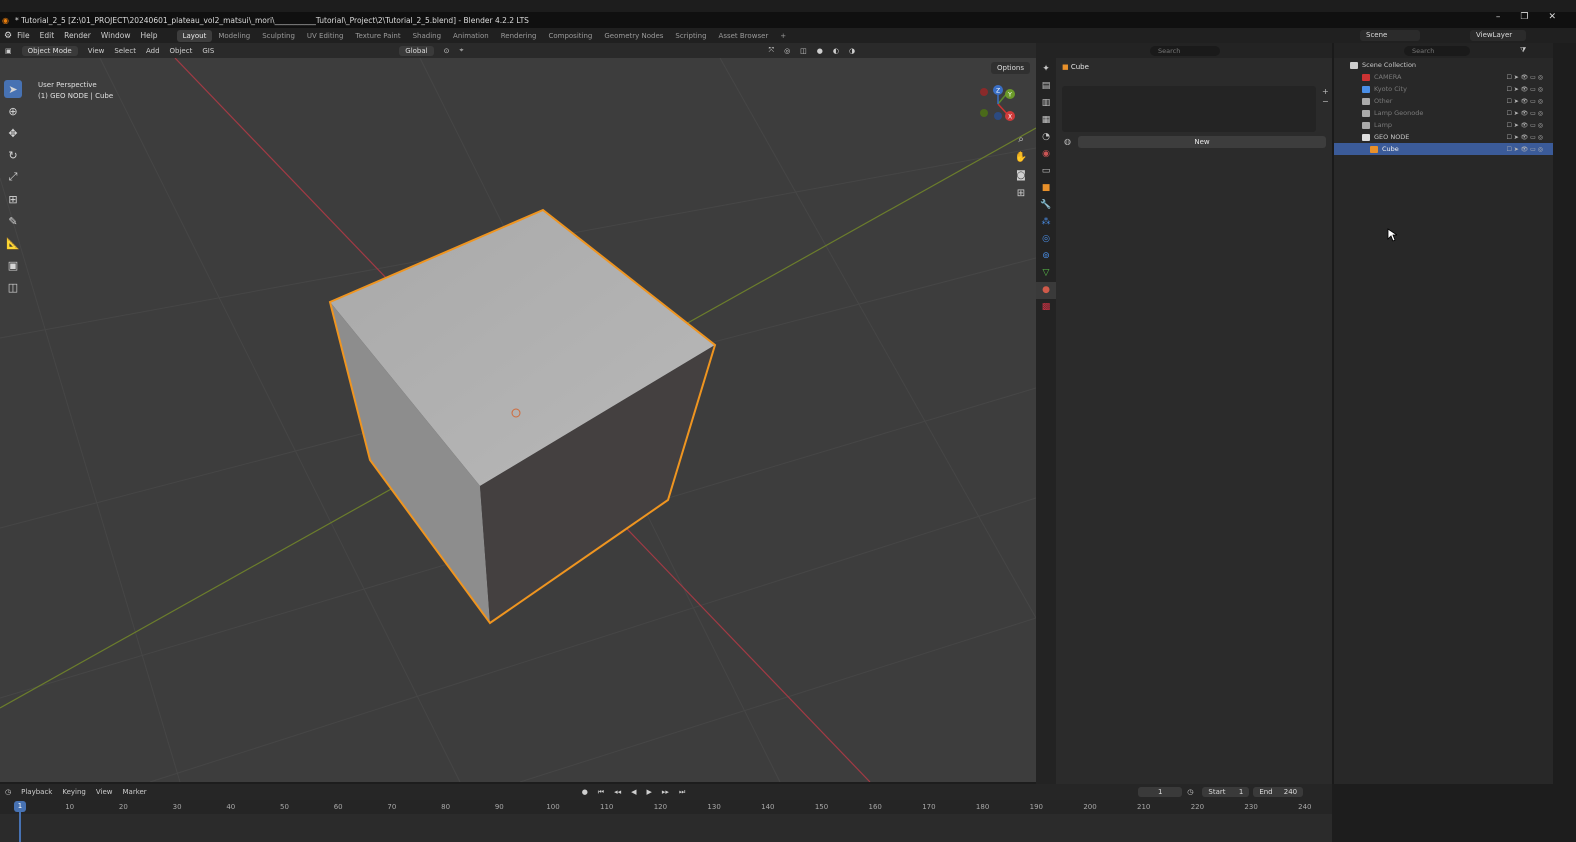  Describe the element at coordinates (1046, 307) in the screenshot. I see `texture-tab-icon: ▩` at that location.